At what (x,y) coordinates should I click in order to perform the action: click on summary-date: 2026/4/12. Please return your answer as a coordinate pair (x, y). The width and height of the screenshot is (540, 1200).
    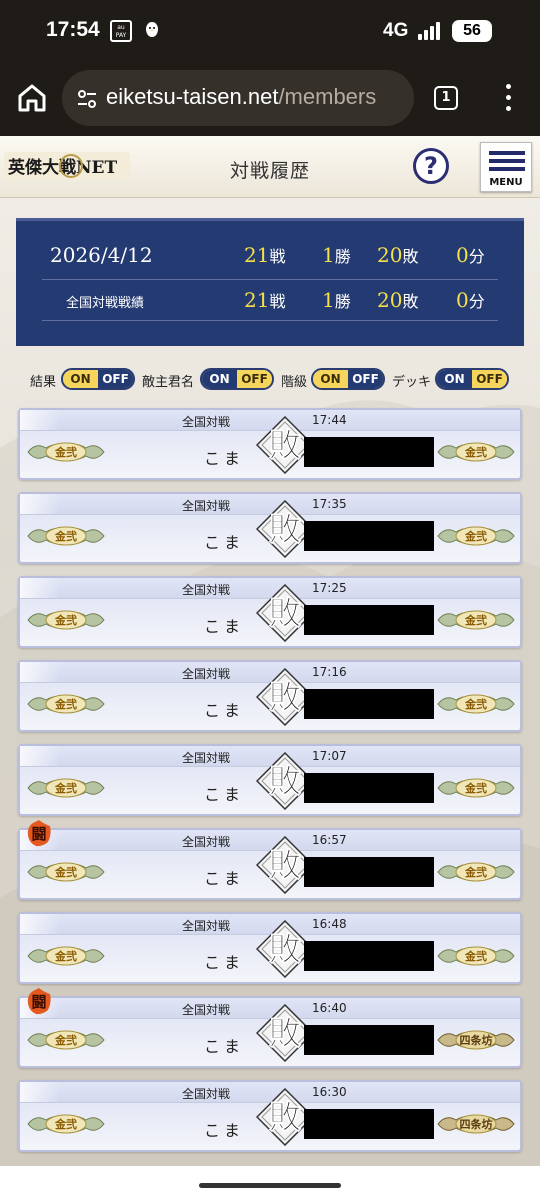
    Looking at the image, I should click on (101, 255).